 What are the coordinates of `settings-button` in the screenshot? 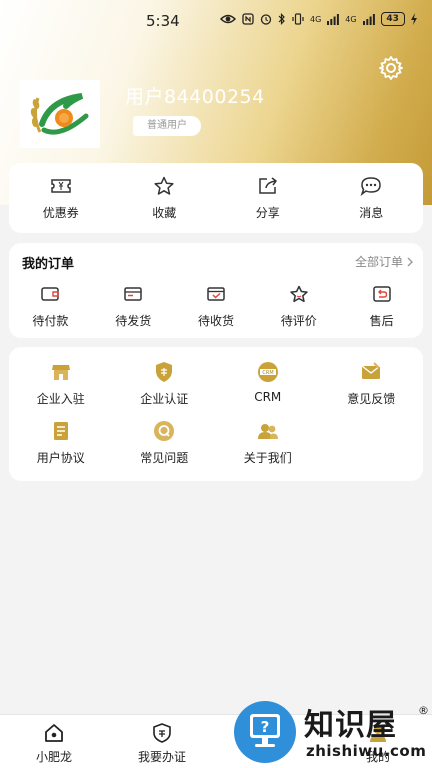 It's located at (391, 68).